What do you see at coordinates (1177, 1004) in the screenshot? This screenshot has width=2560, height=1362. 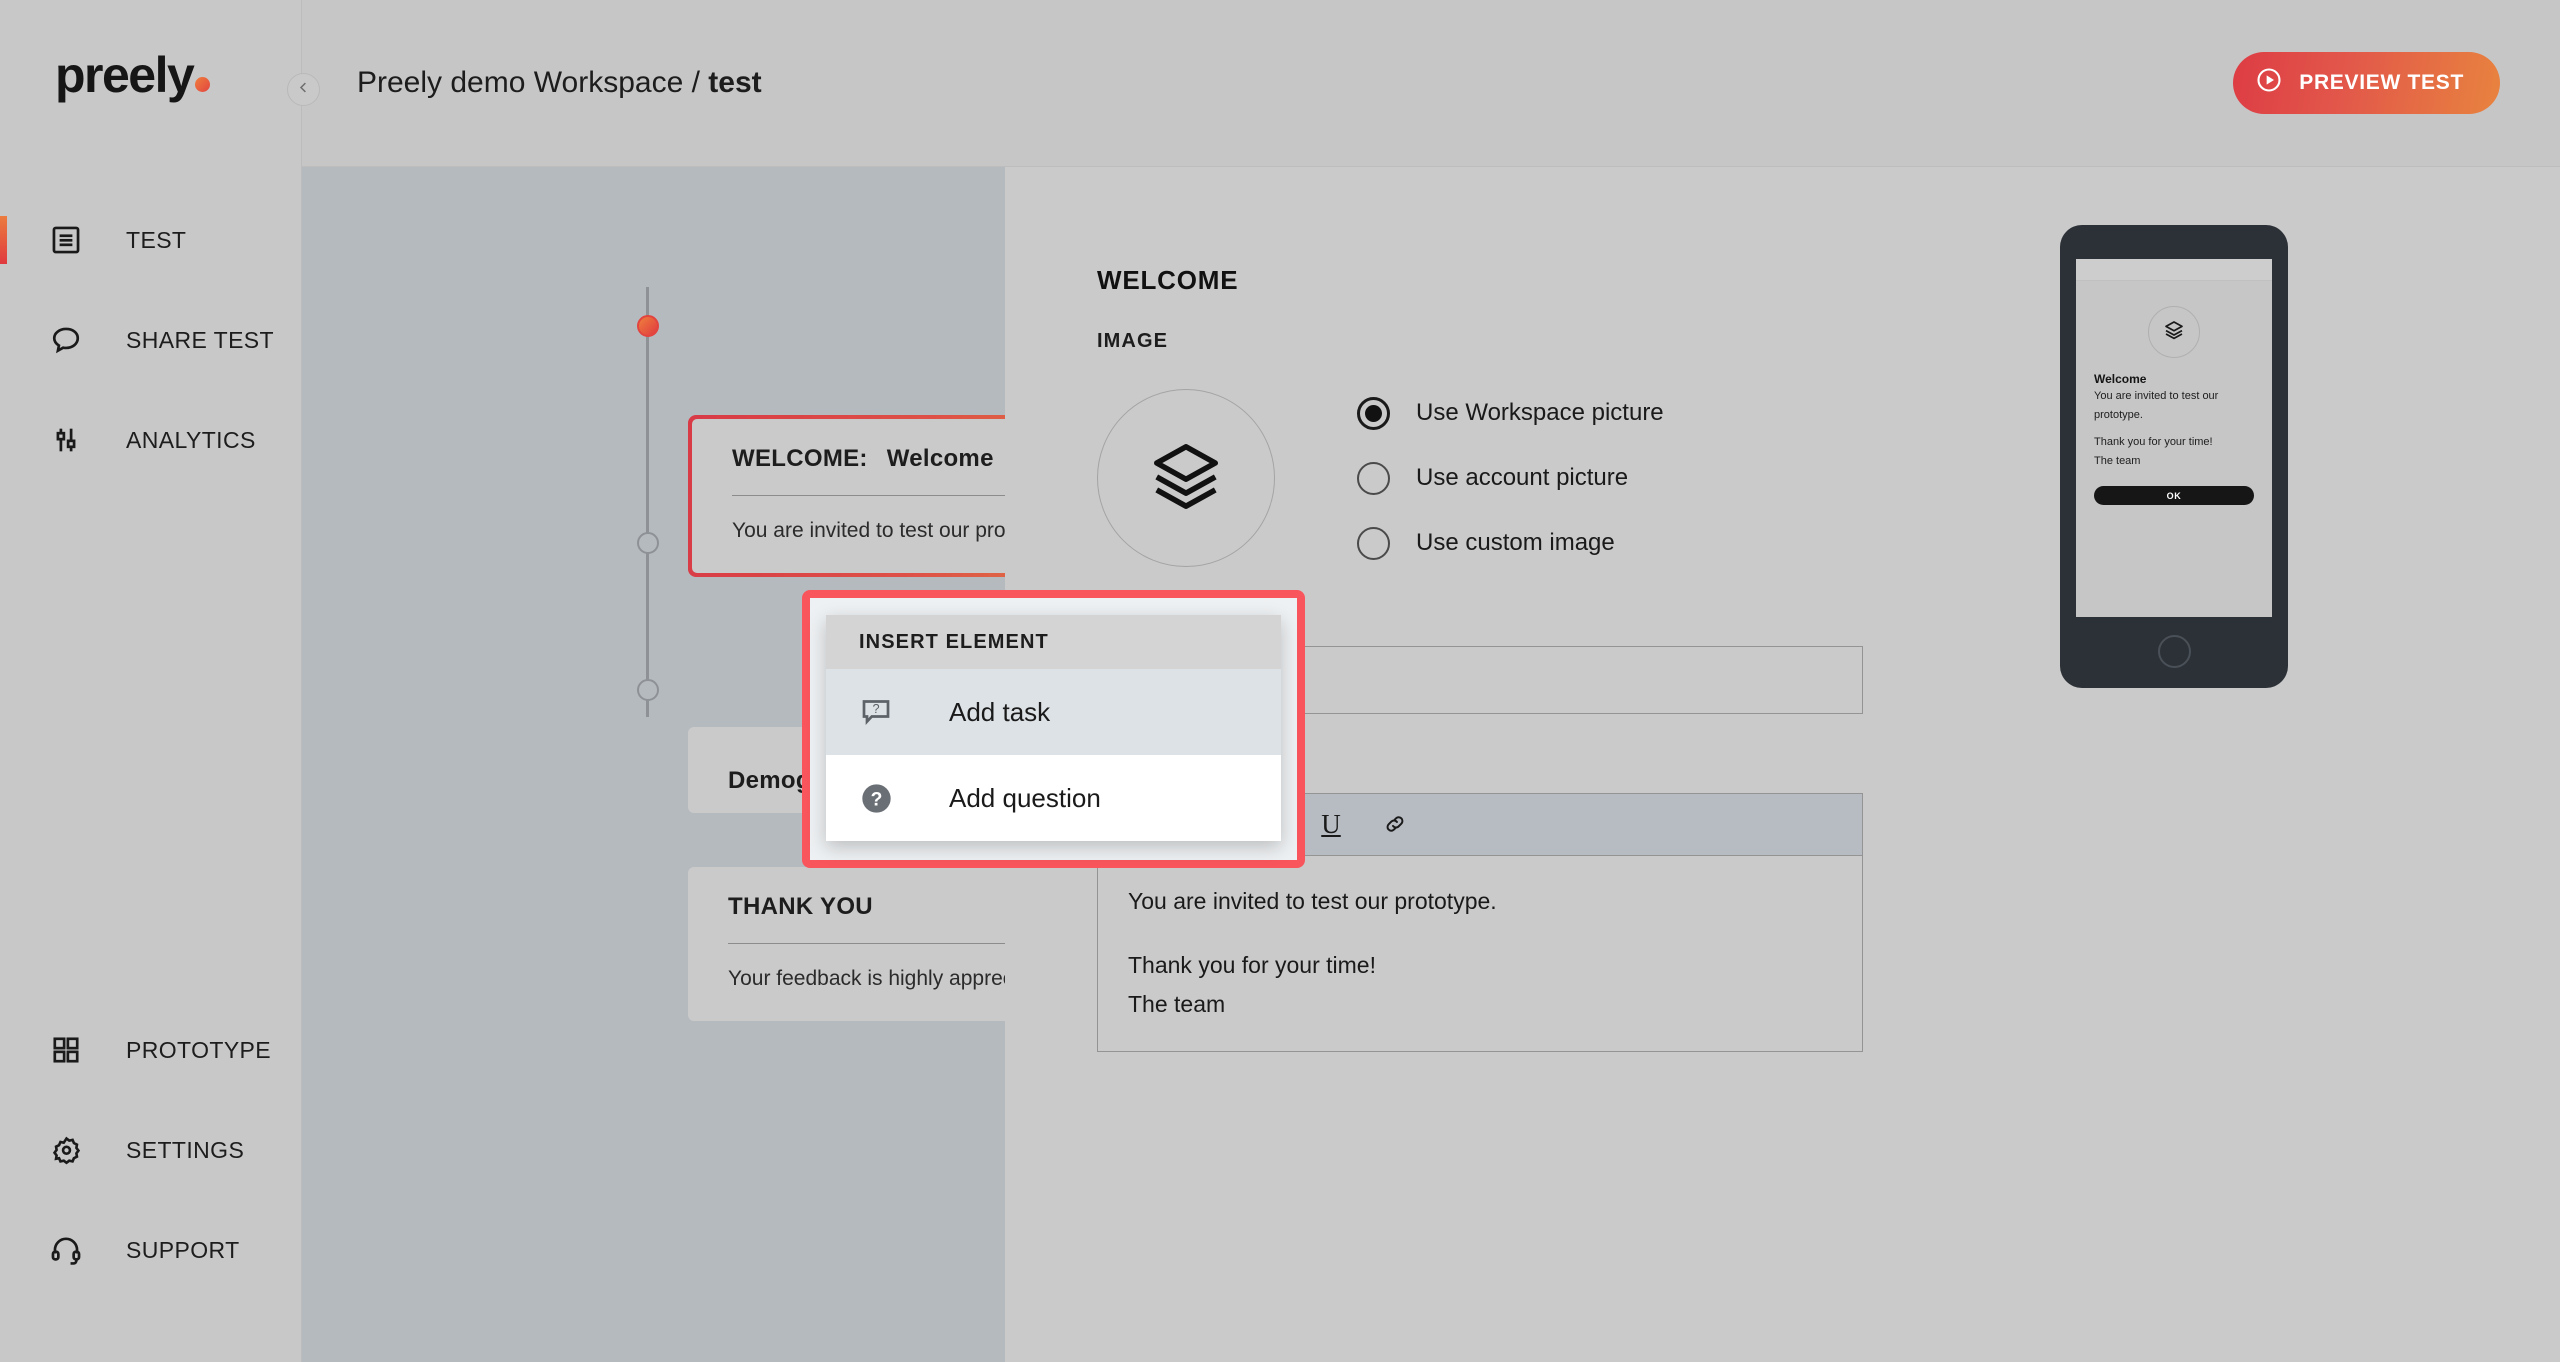 I see `content-line-3: The team` at bounding box center [1177, 1004].